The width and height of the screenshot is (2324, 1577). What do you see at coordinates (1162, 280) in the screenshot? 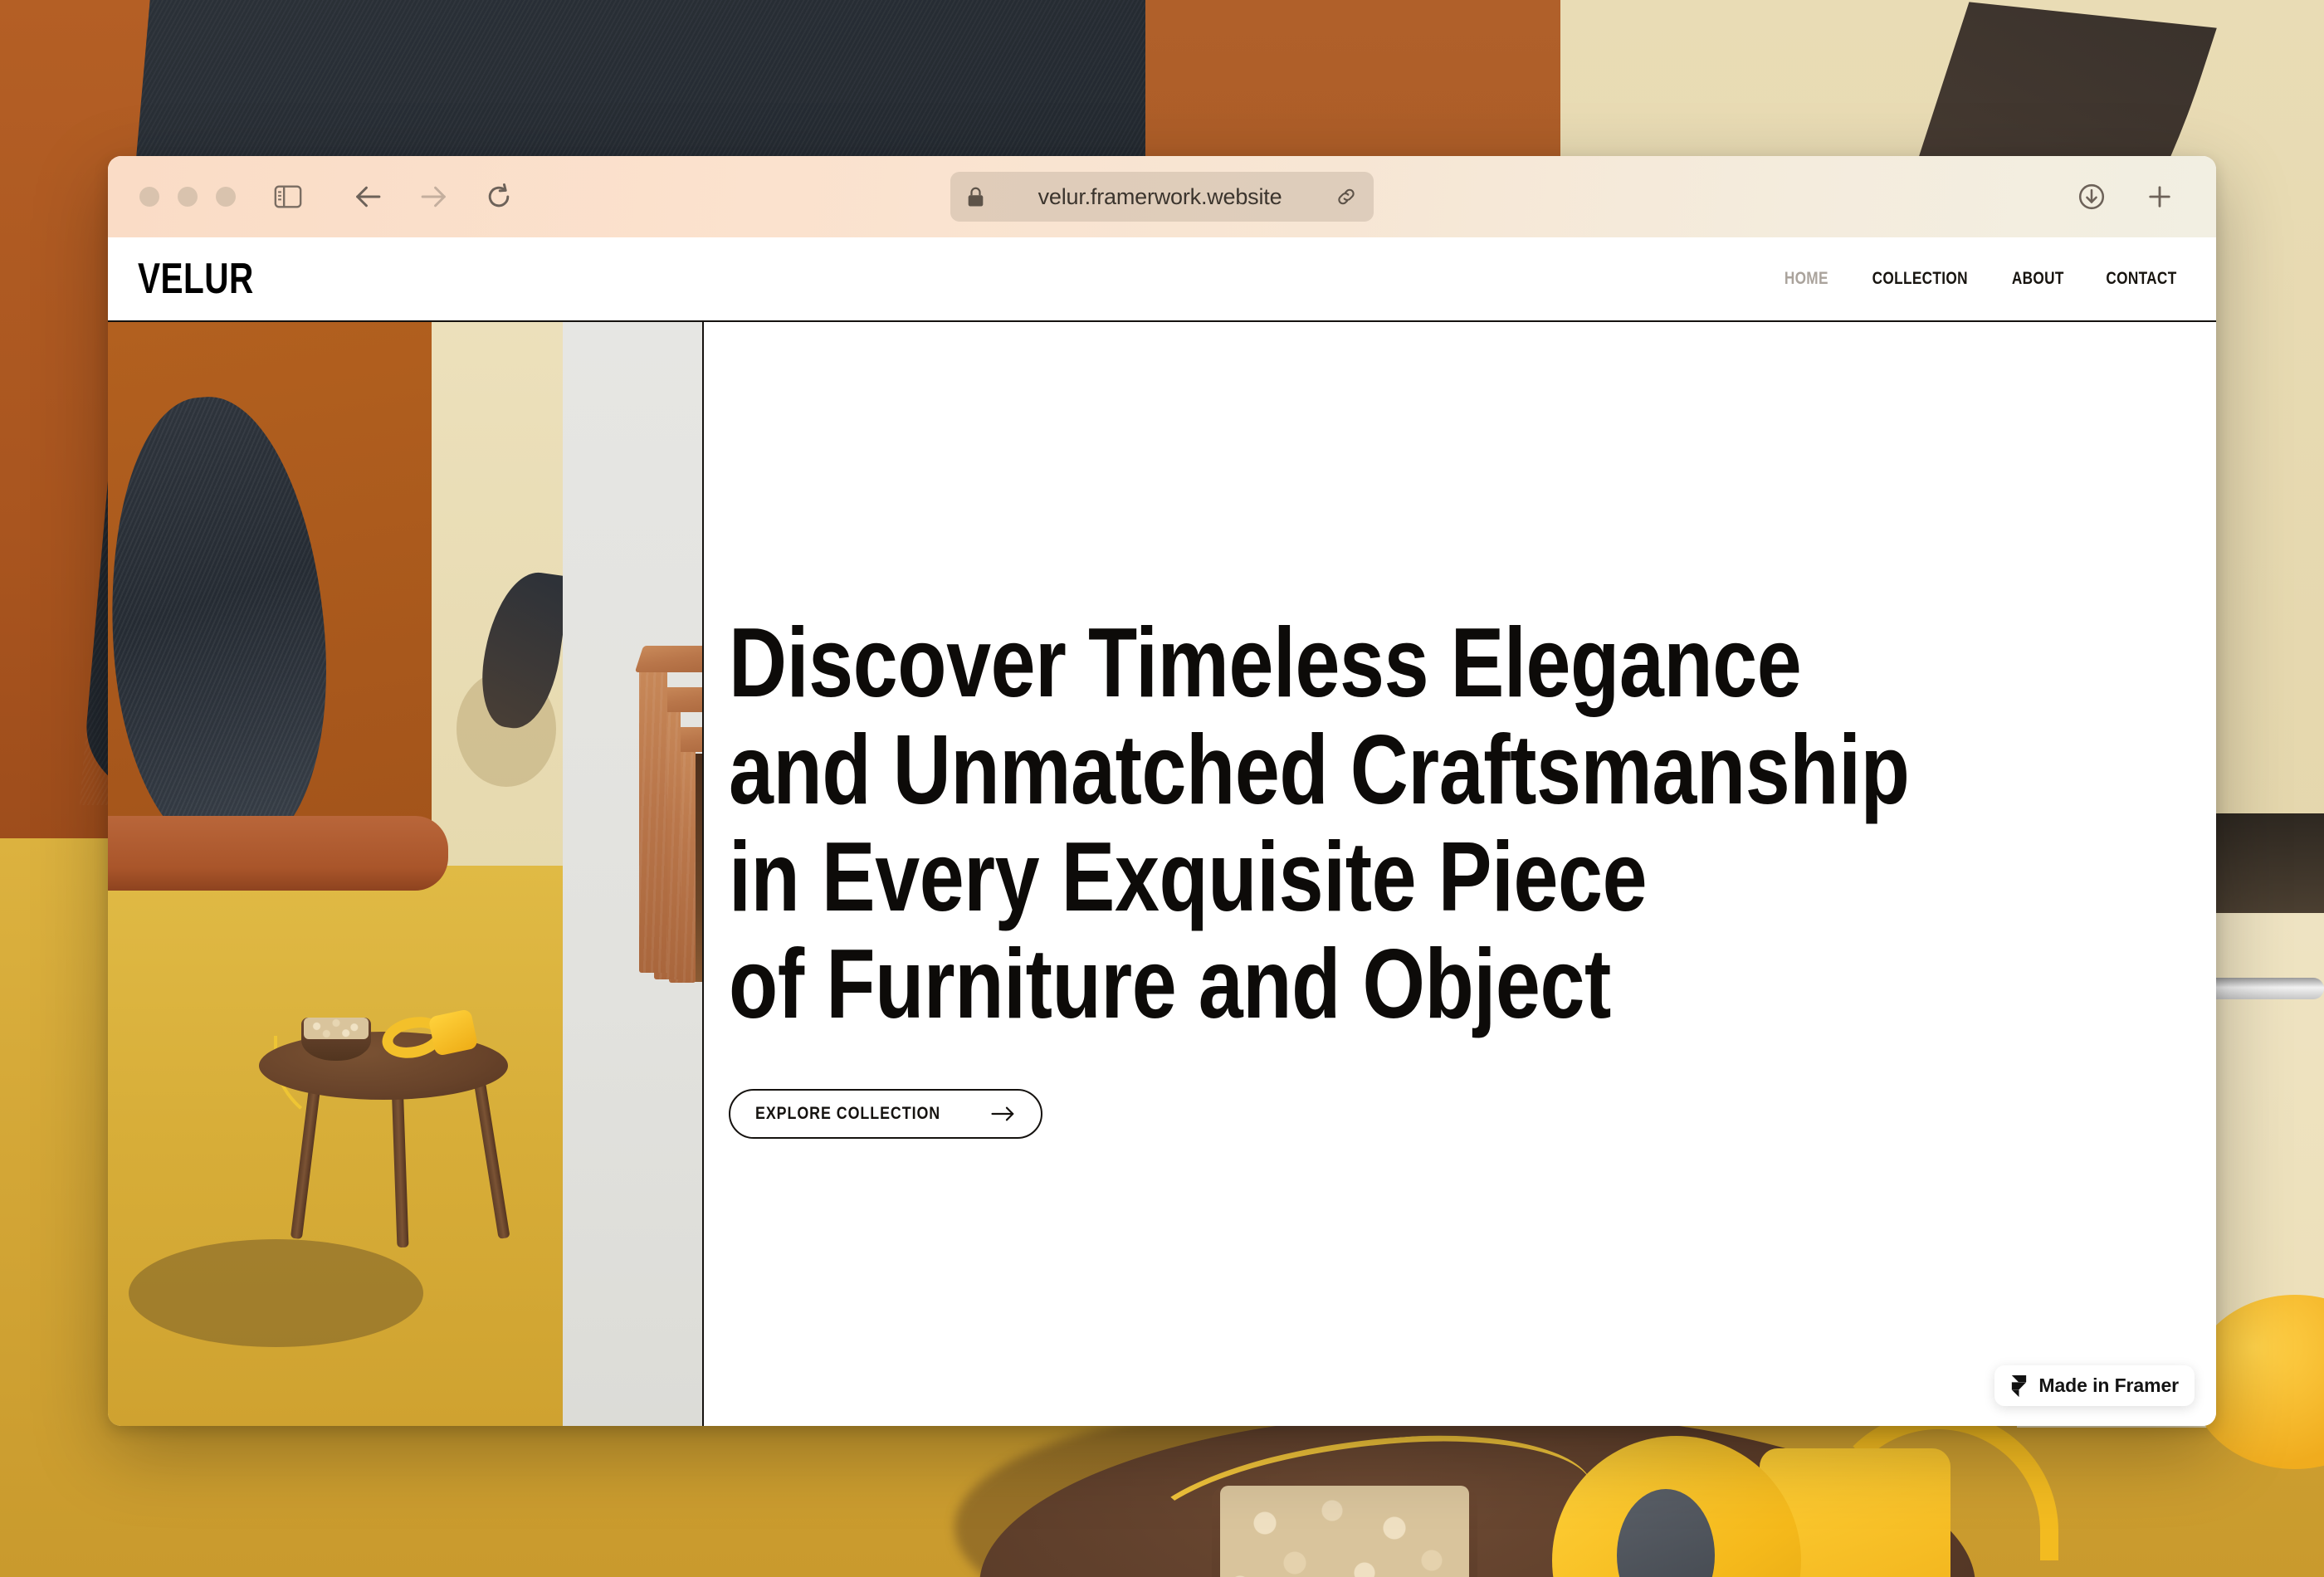
I see `site-header: VELUR HOME COLLECTION ABOUT CONTACT` at bounding box center [1162, 280].